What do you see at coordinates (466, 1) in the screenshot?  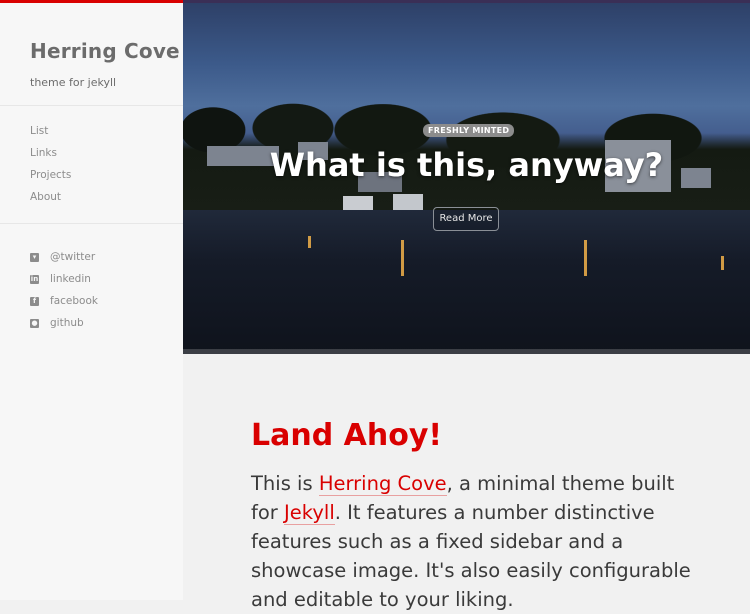 I see `hero-top-border` at bounding box center [466, 1].